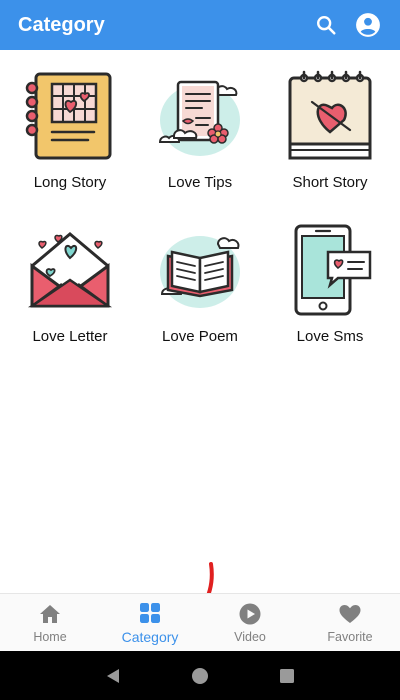  Describe the element at coordinates (200, 182) in the screenshot. I see `category-label: Love Tips` at that location.